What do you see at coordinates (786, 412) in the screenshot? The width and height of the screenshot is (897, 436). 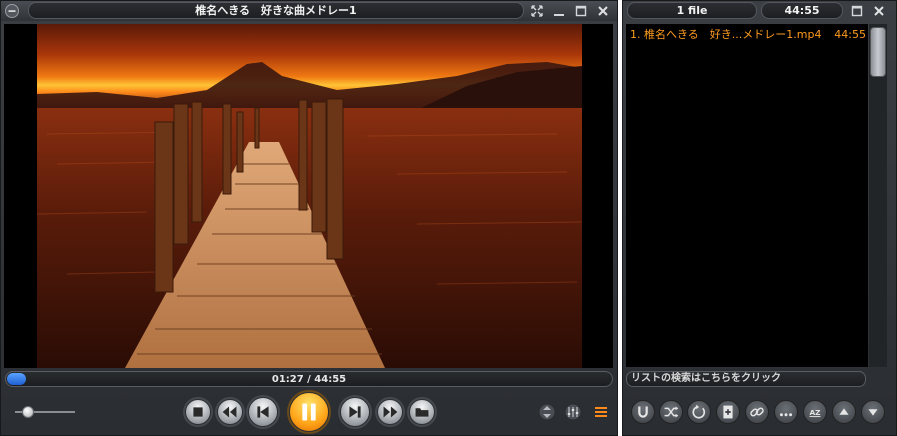 I see `more-button` at bounding box center [786, 412].